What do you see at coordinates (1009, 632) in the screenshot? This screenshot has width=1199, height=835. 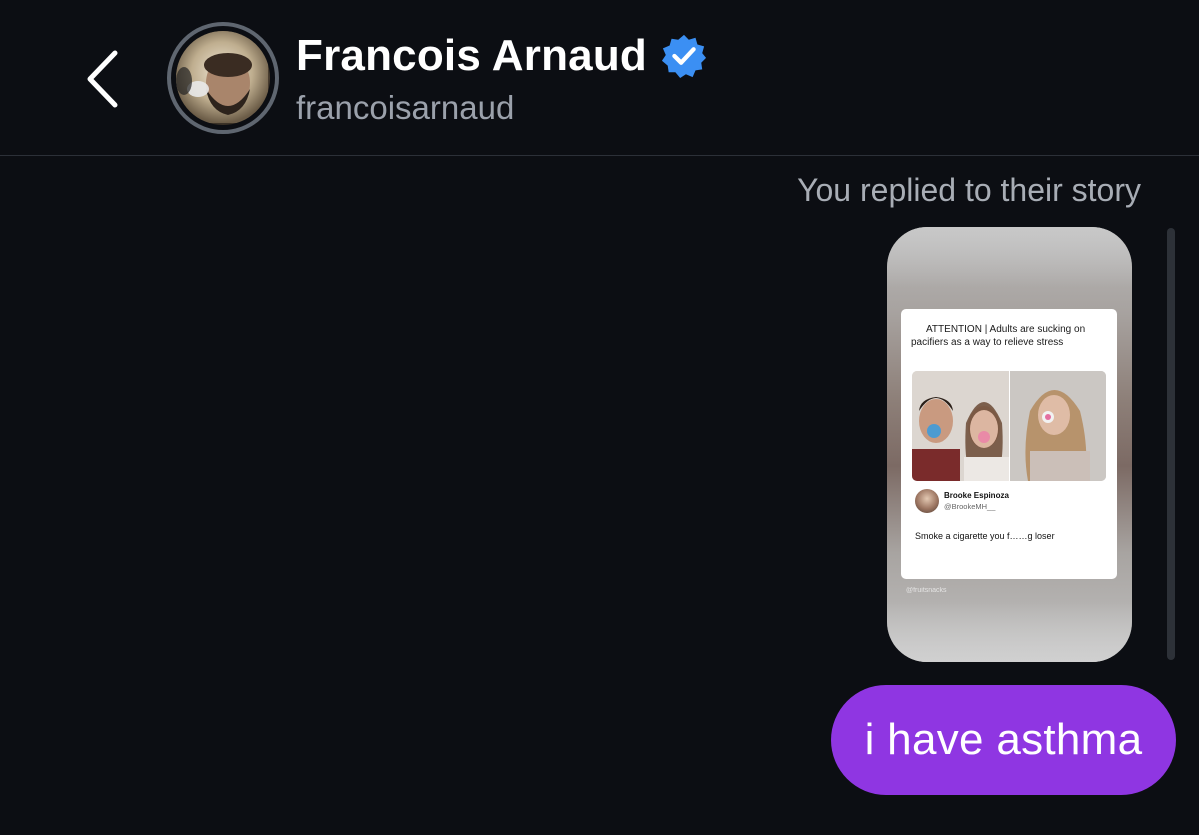 I see `story-blur-bottom` at bounding box center [1009, 632].